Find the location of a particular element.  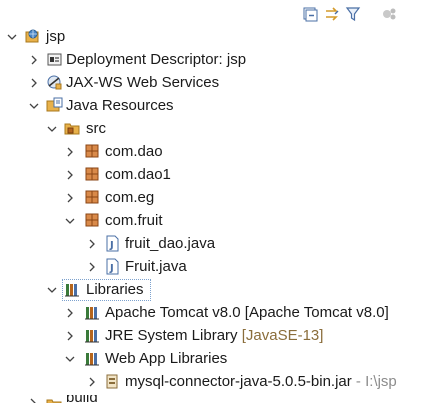

tree-item-web-app-libraries: Web App Libraries is located at coordinates (214, 358).